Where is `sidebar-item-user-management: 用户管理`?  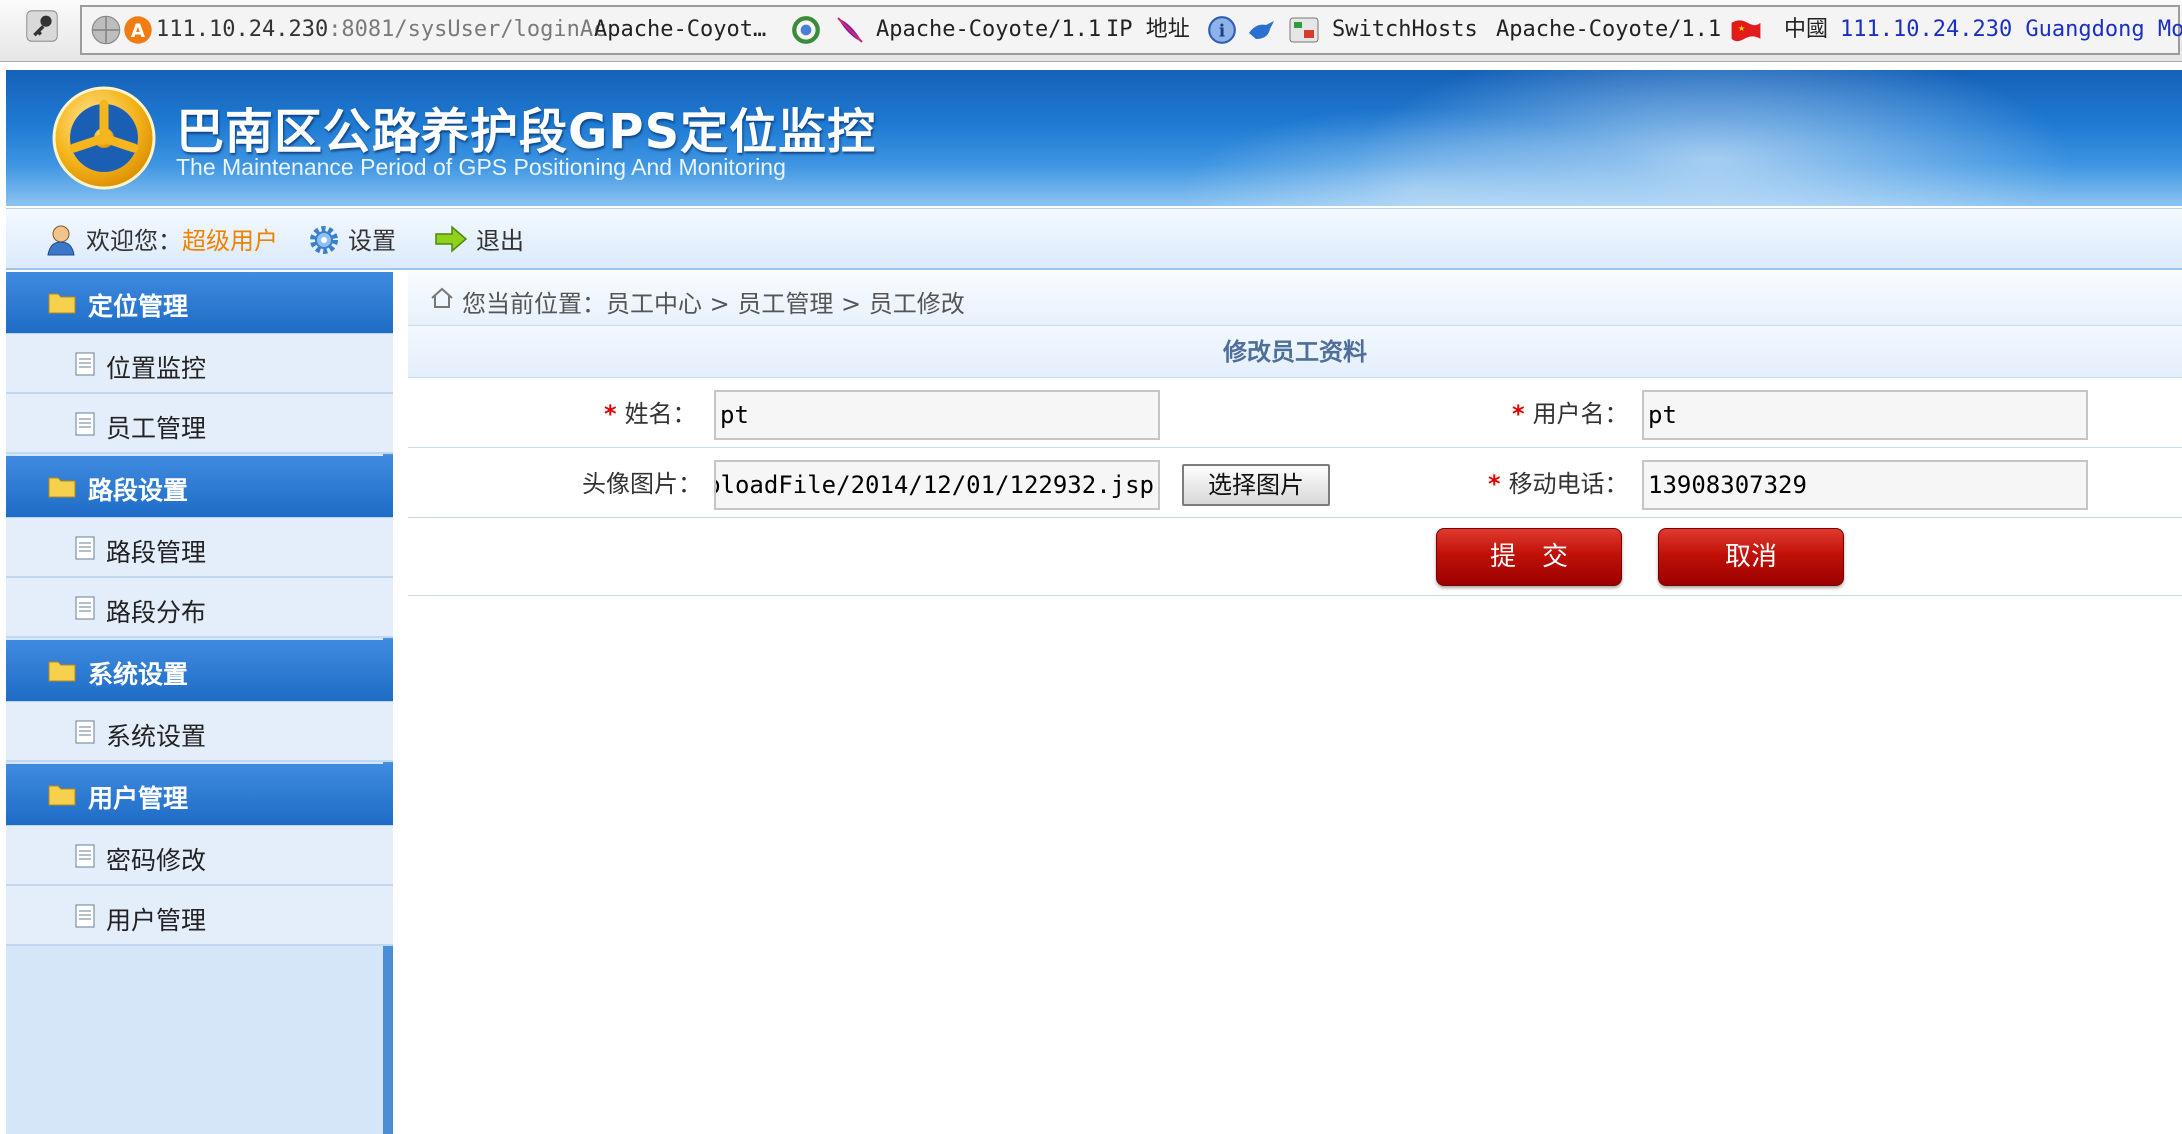 sidebar-item-user-management: 用户管理 is located at coordinates (199, 916).